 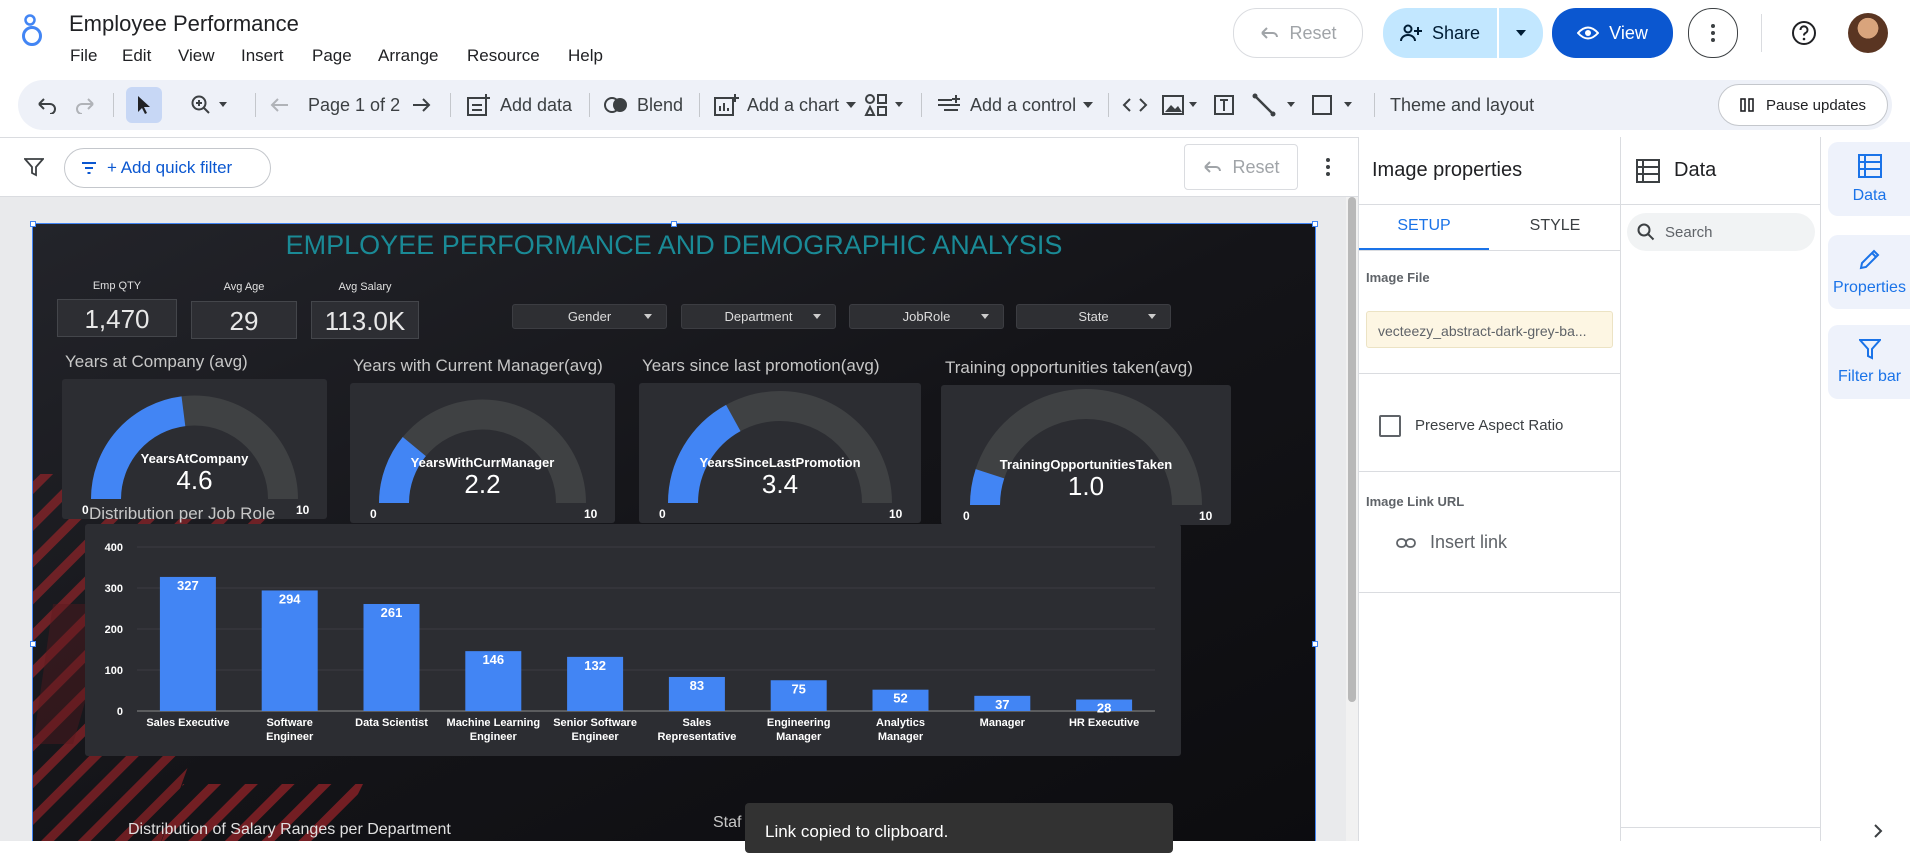 I want to click on gauge-chart, so click(x=482, y=451).